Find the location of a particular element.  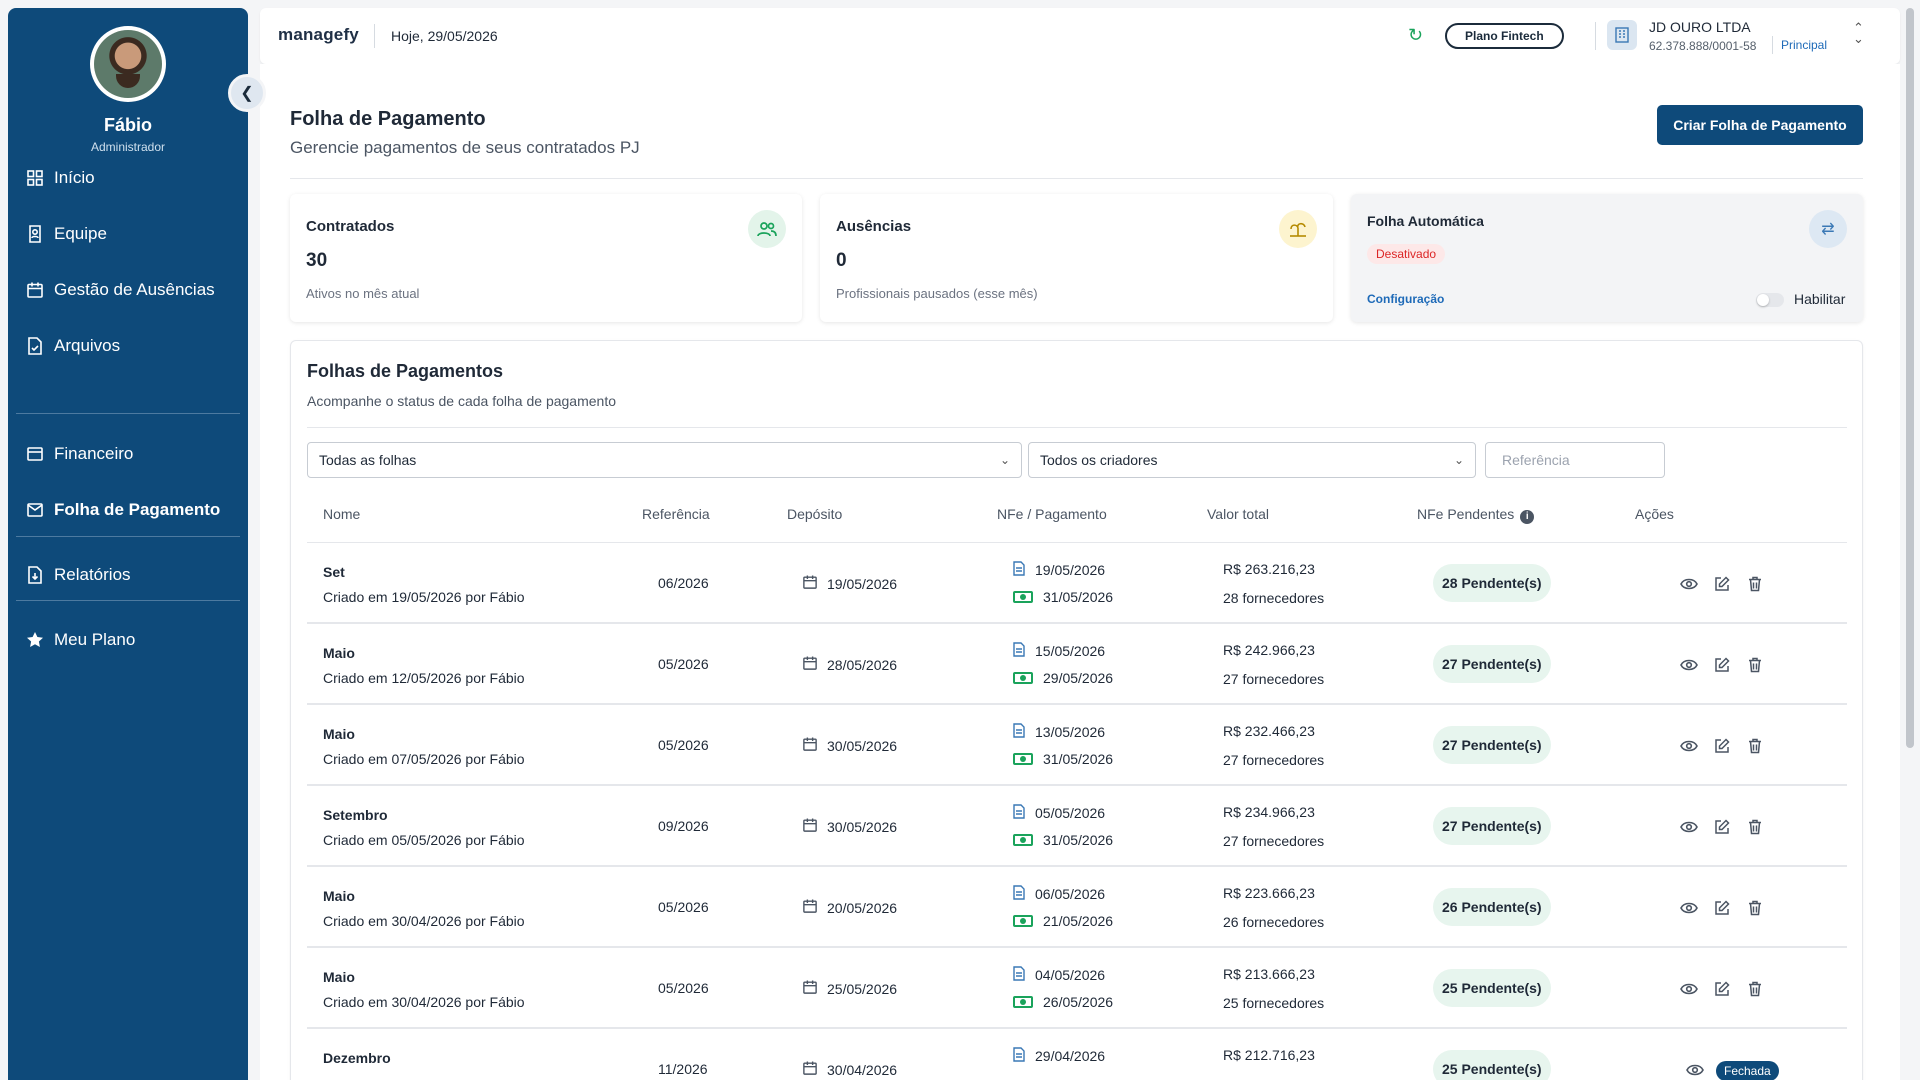

card-title: Contratados is located at coordinates (350, 226).